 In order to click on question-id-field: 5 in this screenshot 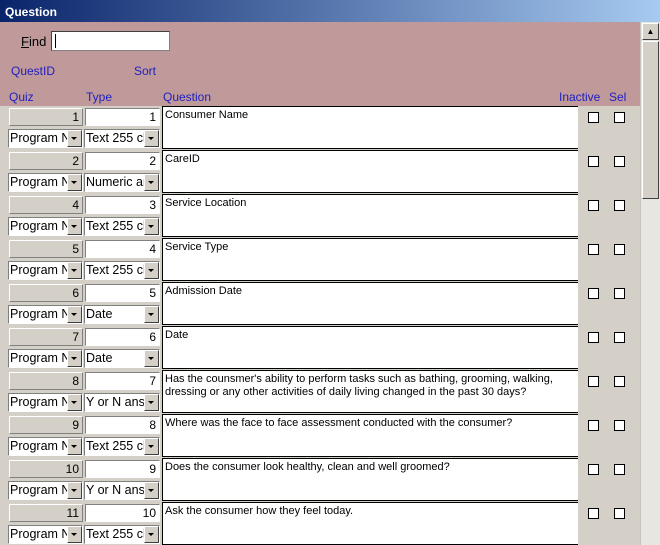, I will do `click(122, 293)`.